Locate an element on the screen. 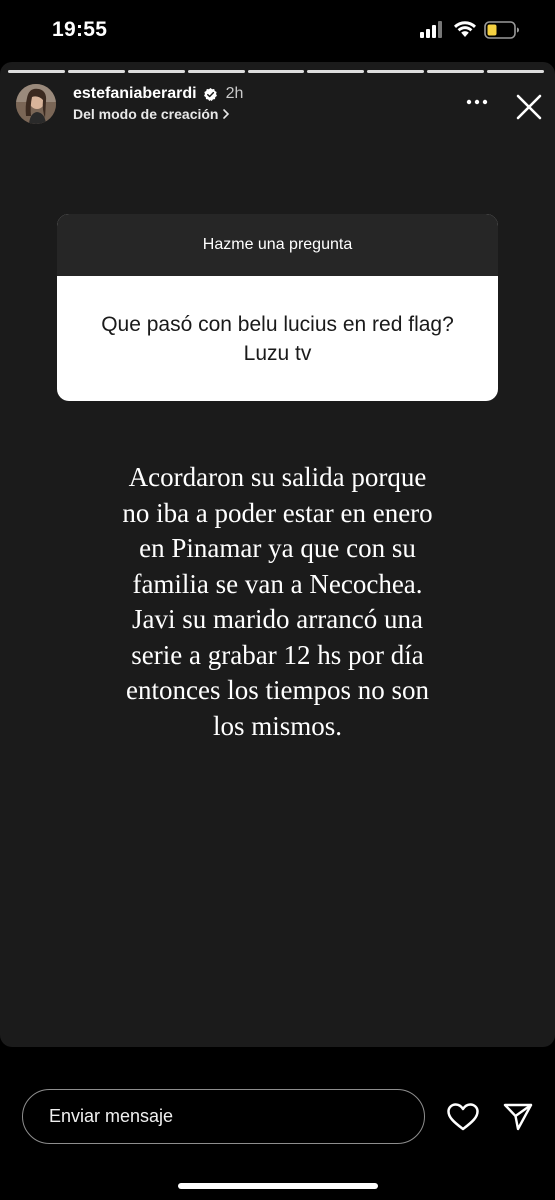 This screenshot has height=1200, width=555. answer-line: familia se van a Necochea. is located at coordinates (277, 583).